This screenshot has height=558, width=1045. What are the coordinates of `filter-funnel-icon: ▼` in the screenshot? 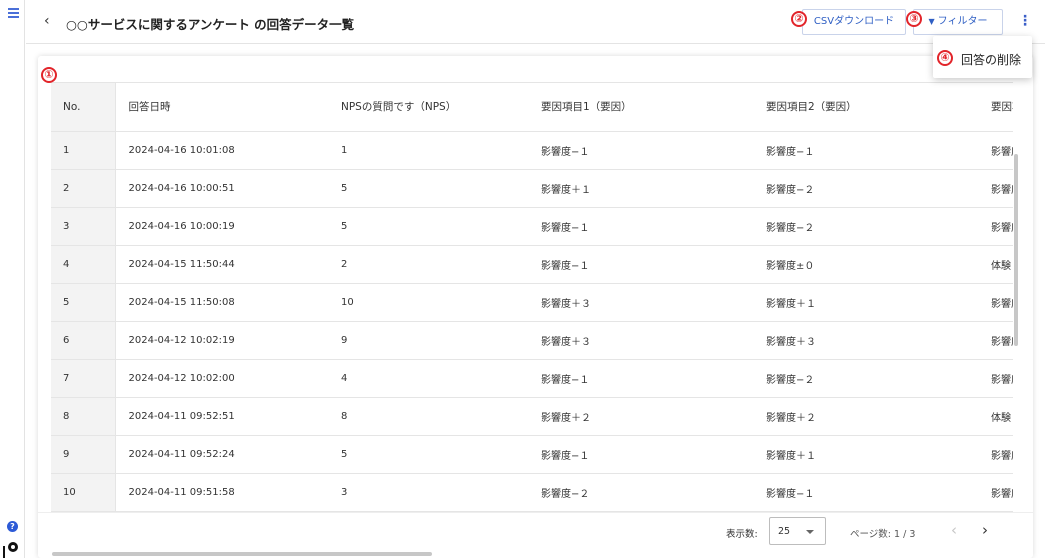 It's located at (931, 21).